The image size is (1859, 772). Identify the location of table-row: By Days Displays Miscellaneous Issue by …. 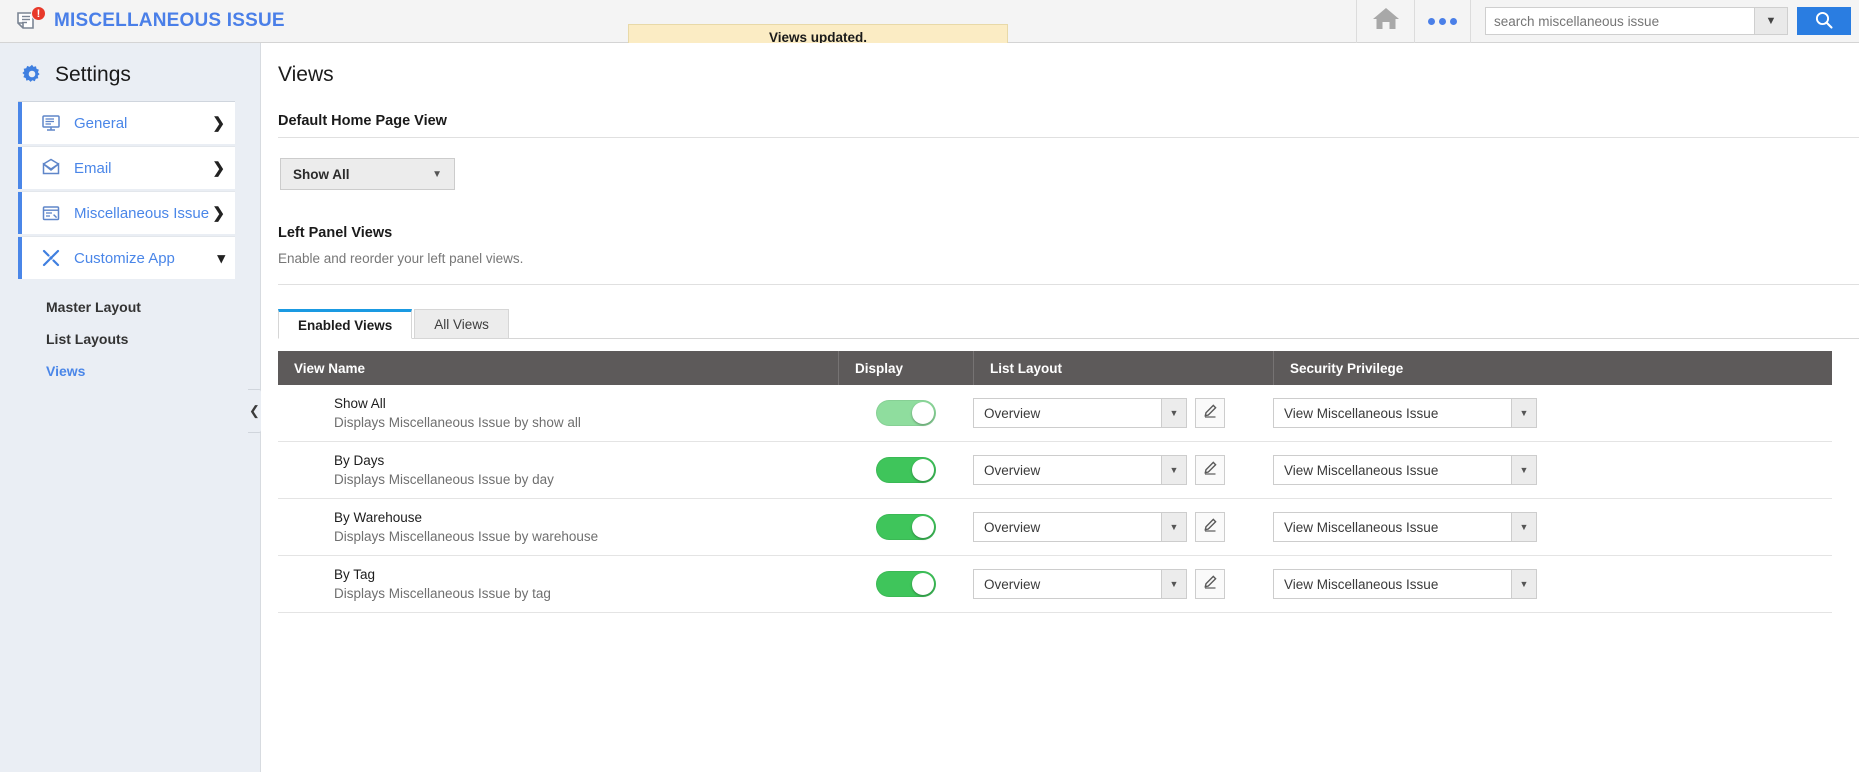
(1055, 470).